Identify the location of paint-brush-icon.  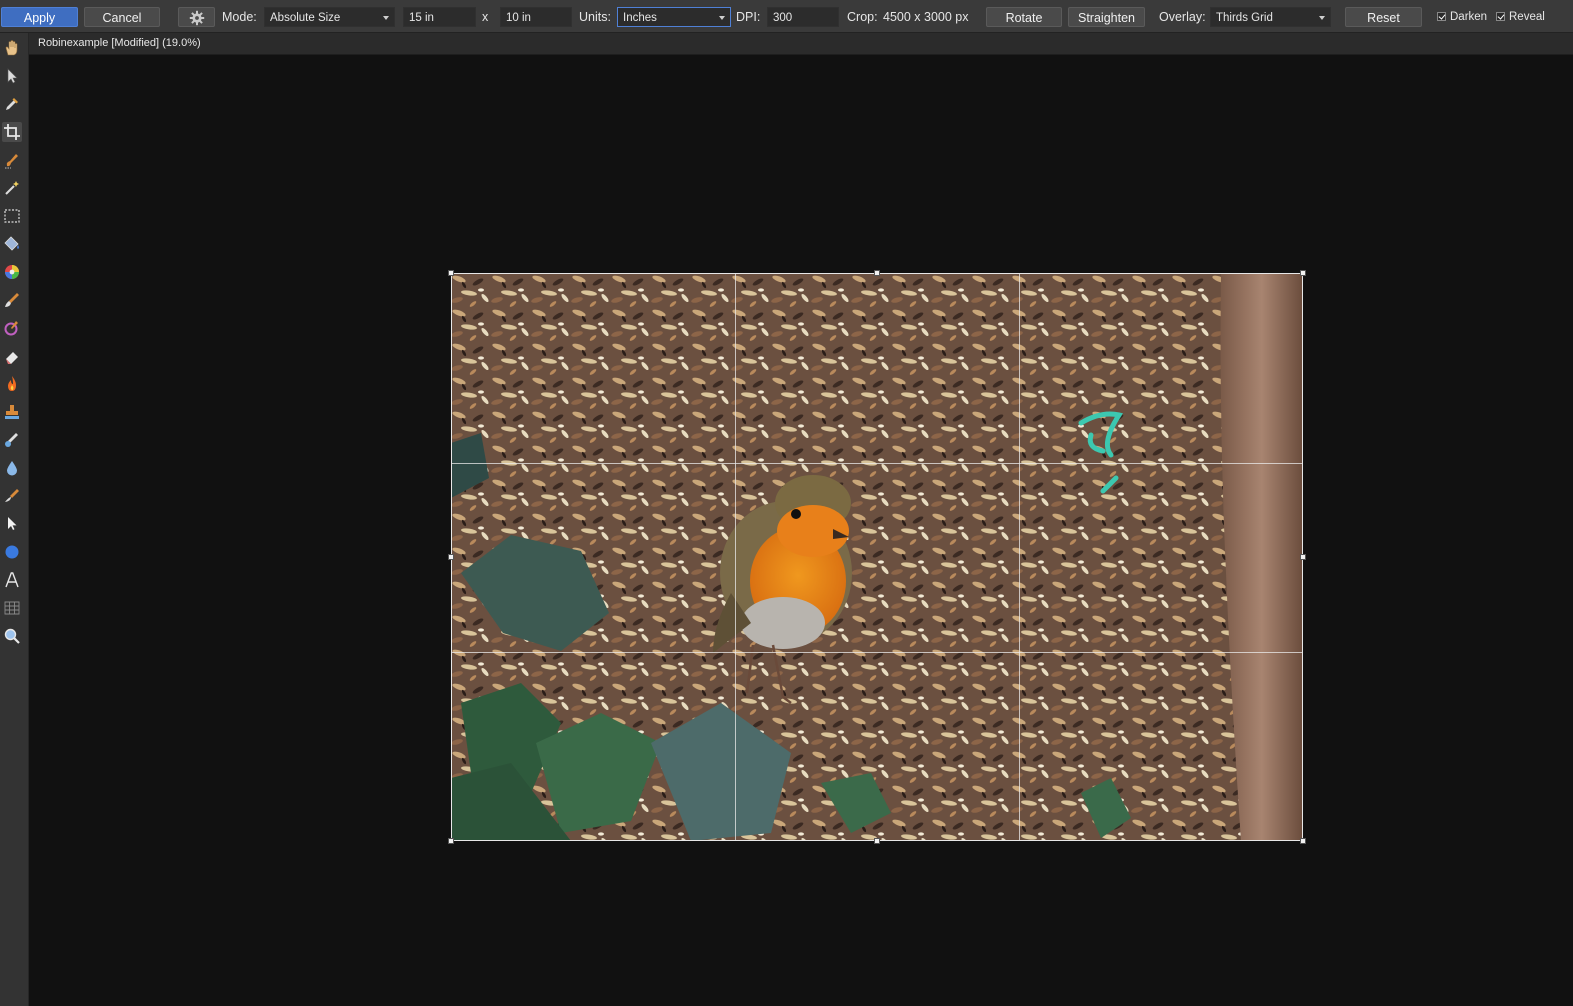
(12, 300).